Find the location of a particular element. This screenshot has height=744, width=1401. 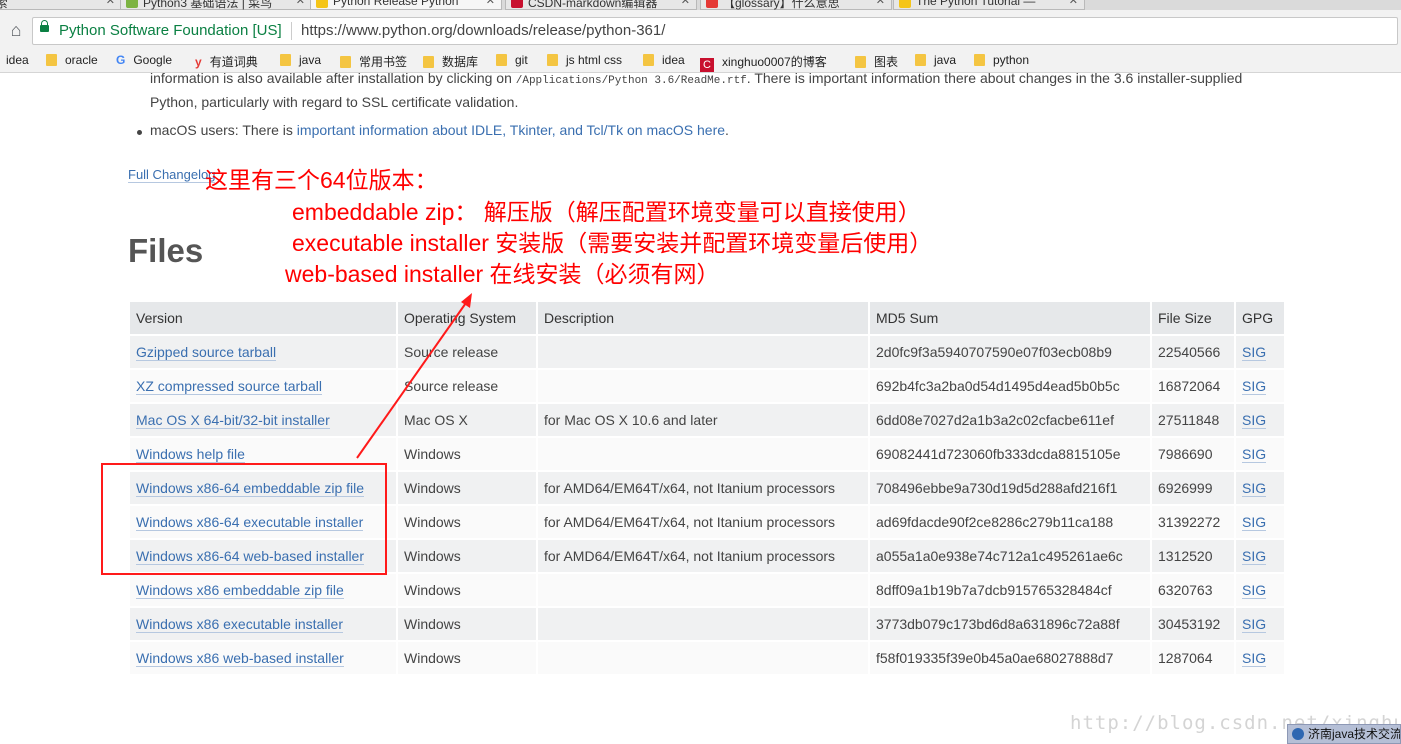

divider is located at coordinates (291, 31).